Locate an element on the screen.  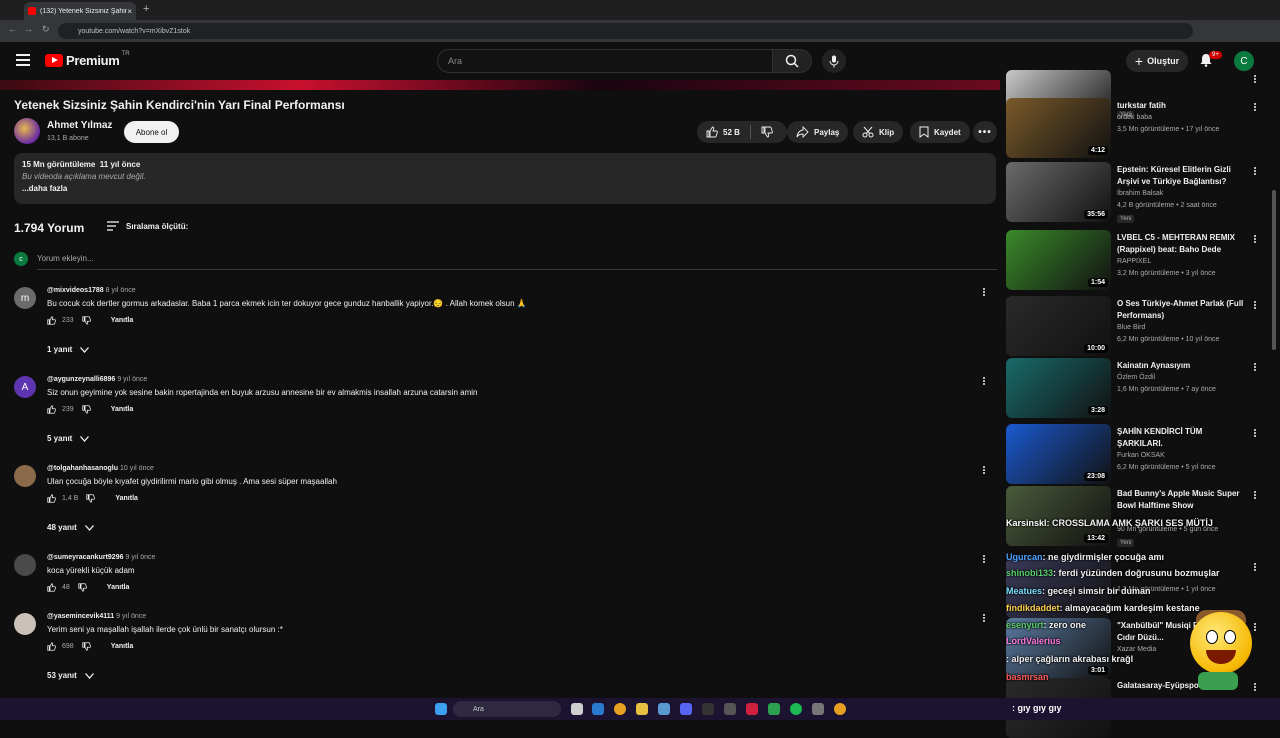
voice-search-button is located at coordinates (834, 61).